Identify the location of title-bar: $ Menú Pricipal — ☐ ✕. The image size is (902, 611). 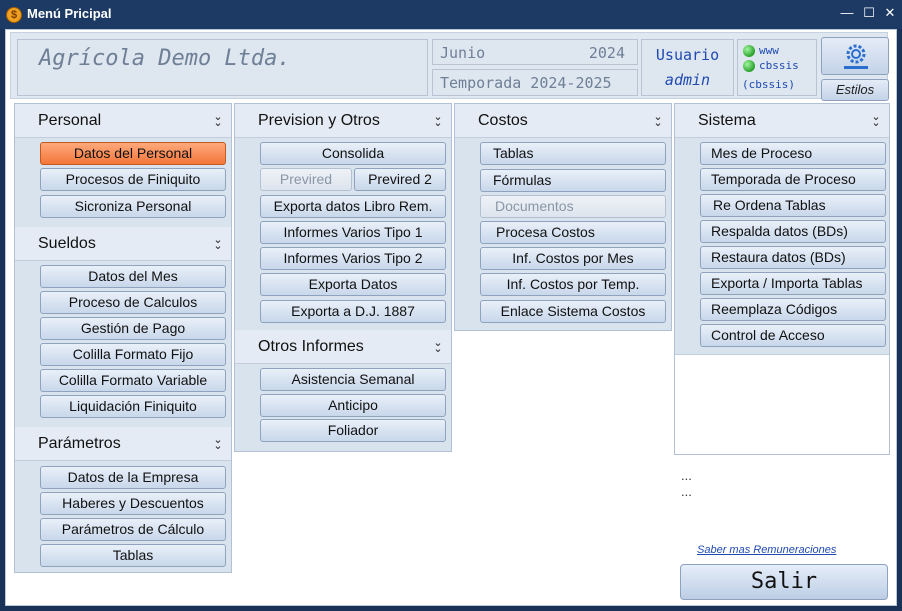
(451, 14).